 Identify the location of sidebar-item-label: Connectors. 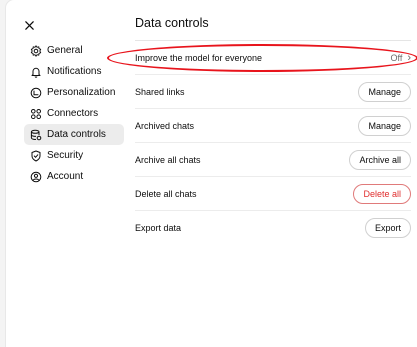
(73, 113).